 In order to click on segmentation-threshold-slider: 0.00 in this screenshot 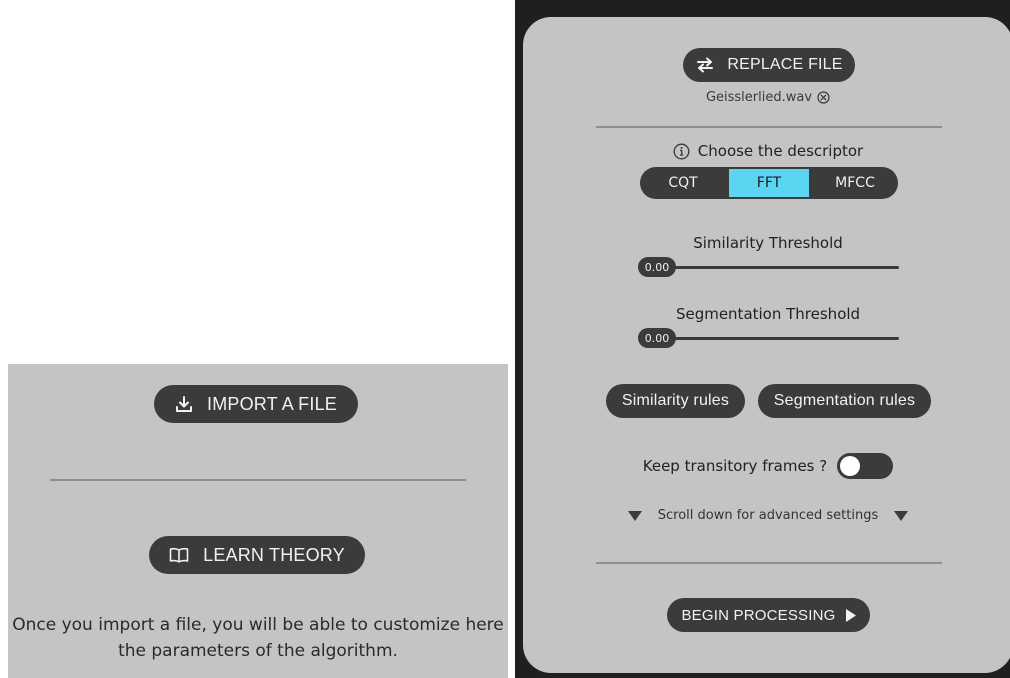, I will do `click(768, 338)`.